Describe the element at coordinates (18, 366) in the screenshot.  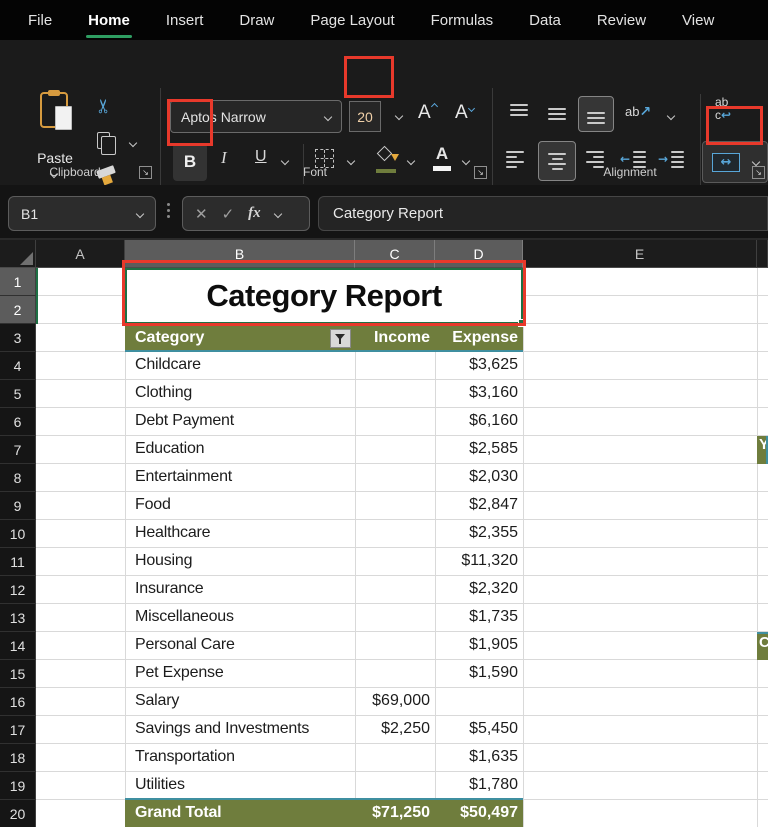
I see `row-header-4: 4` at that location.